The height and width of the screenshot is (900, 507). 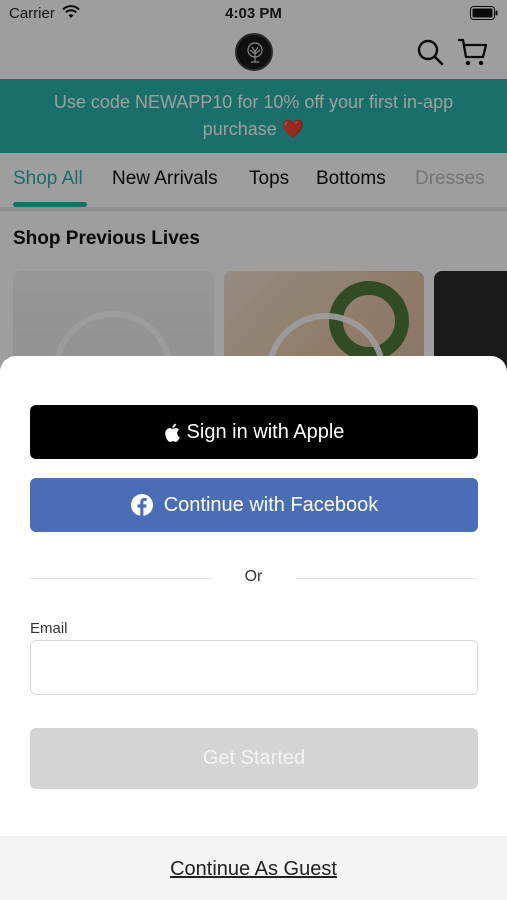 What do you see at coordinates (265, 431) in the screenshot?
I see `apple-button-label: Sign in with Apple` at bounding box center [265, 431].